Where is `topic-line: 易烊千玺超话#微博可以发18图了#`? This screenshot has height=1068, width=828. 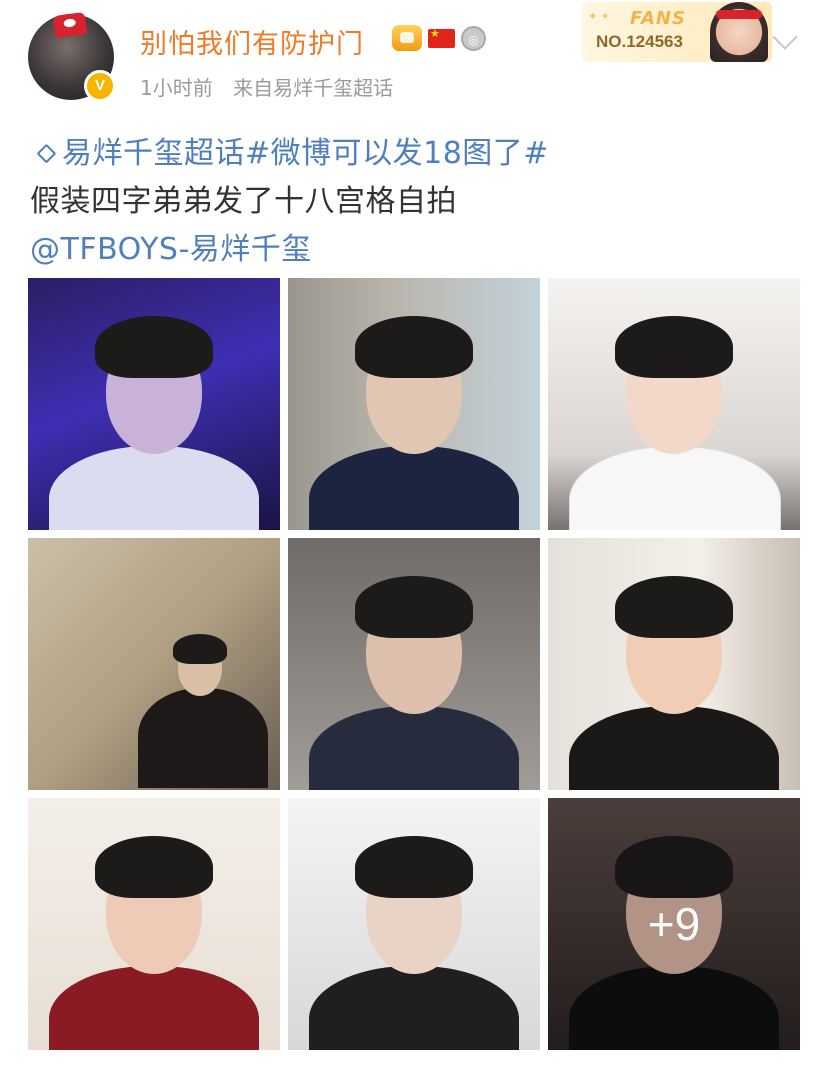 topic-line: 易烊千玺超话#微博可以发18图了# is located at coordinates (289, 150).